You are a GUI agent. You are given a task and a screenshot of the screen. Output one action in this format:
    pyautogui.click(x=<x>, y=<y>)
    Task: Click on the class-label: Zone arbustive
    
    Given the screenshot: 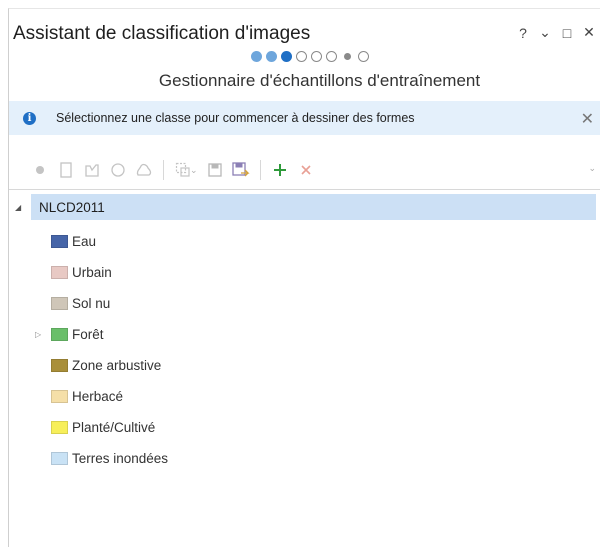 What is the action you would take?
    pyautogui.click(x=117, y=365)
    